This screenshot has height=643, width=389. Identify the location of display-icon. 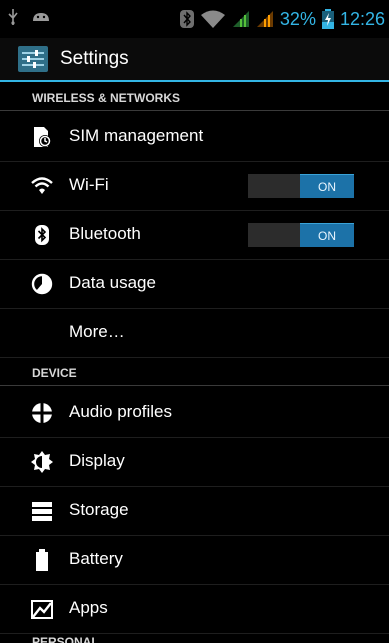
(42, 462).